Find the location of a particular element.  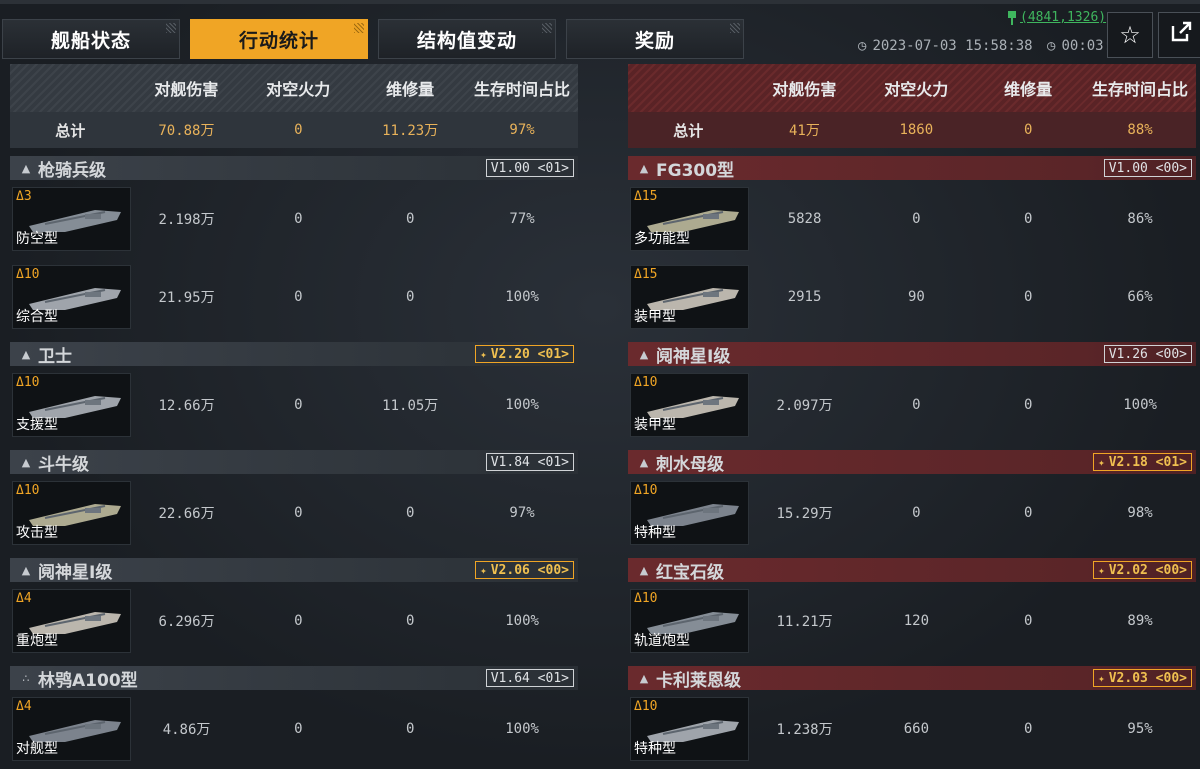

ship-class-header: ▲ 斗牛级 V1.84 <01> is located at coordinates (294, 462).